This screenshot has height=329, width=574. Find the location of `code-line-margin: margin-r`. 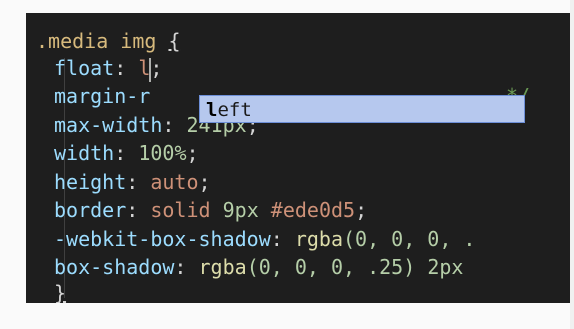

code-line-margin: margin-r is located at coordinates (102, 96).